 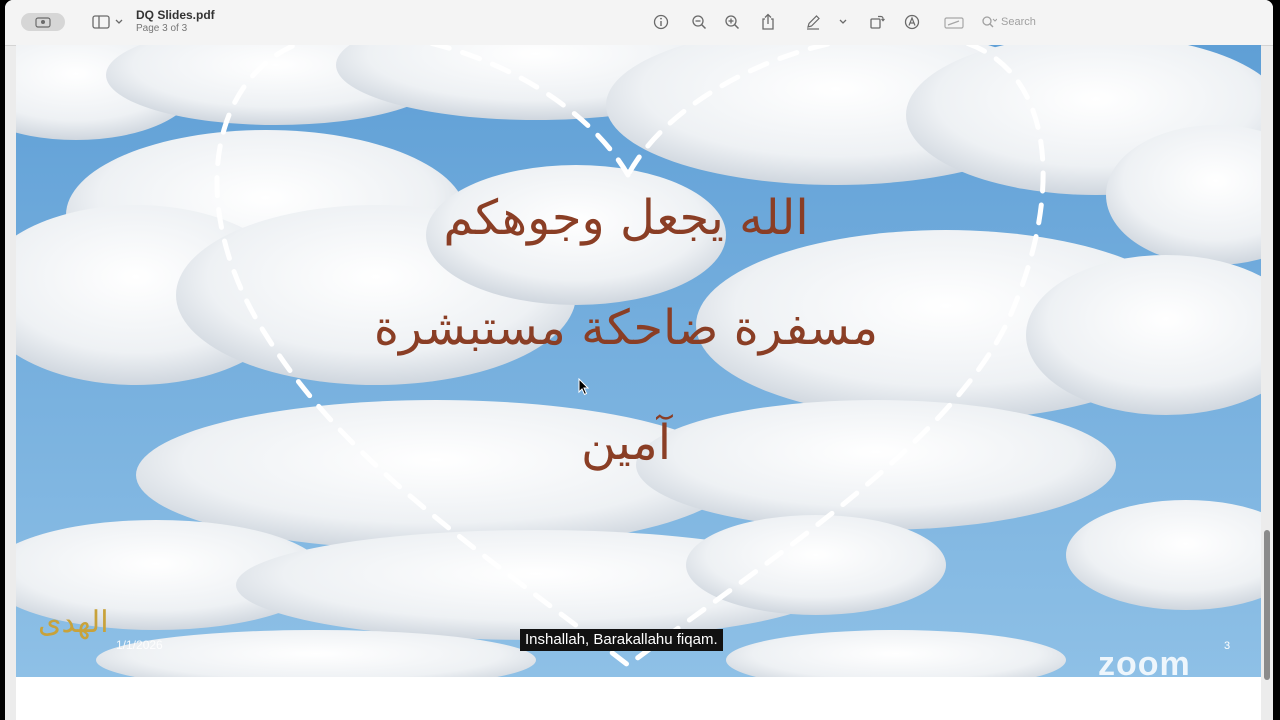 What do you see at coordinates (989, 22) in the screenshot?
I see `search-icon` at bounding box center [989, 22].